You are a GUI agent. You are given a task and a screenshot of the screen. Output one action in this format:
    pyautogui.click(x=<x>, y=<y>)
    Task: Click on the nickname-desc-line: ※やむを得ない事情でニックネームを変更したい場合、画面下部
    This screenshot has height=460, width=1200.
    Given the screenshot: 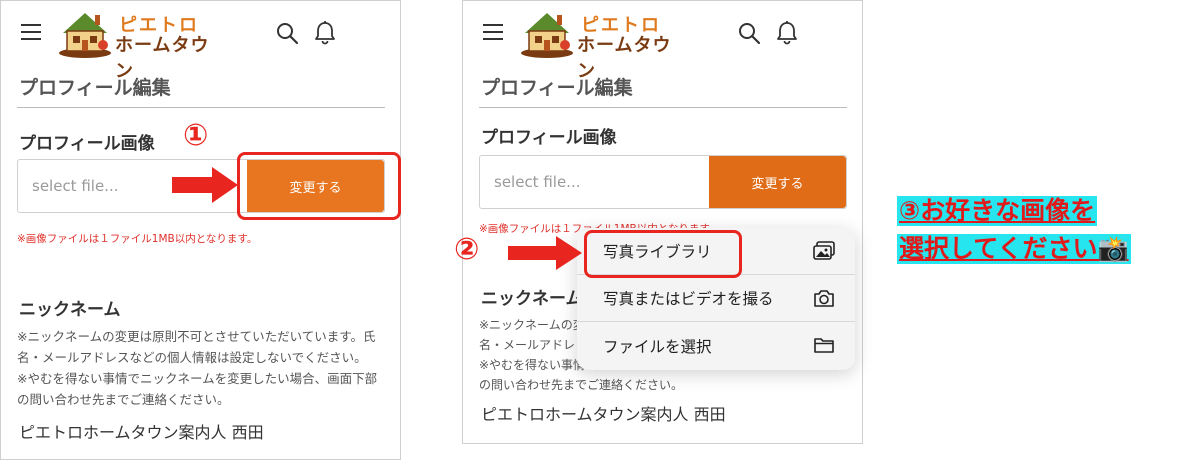 What is the action you would take?
    pyautogui.click(x=197, y=378)
    